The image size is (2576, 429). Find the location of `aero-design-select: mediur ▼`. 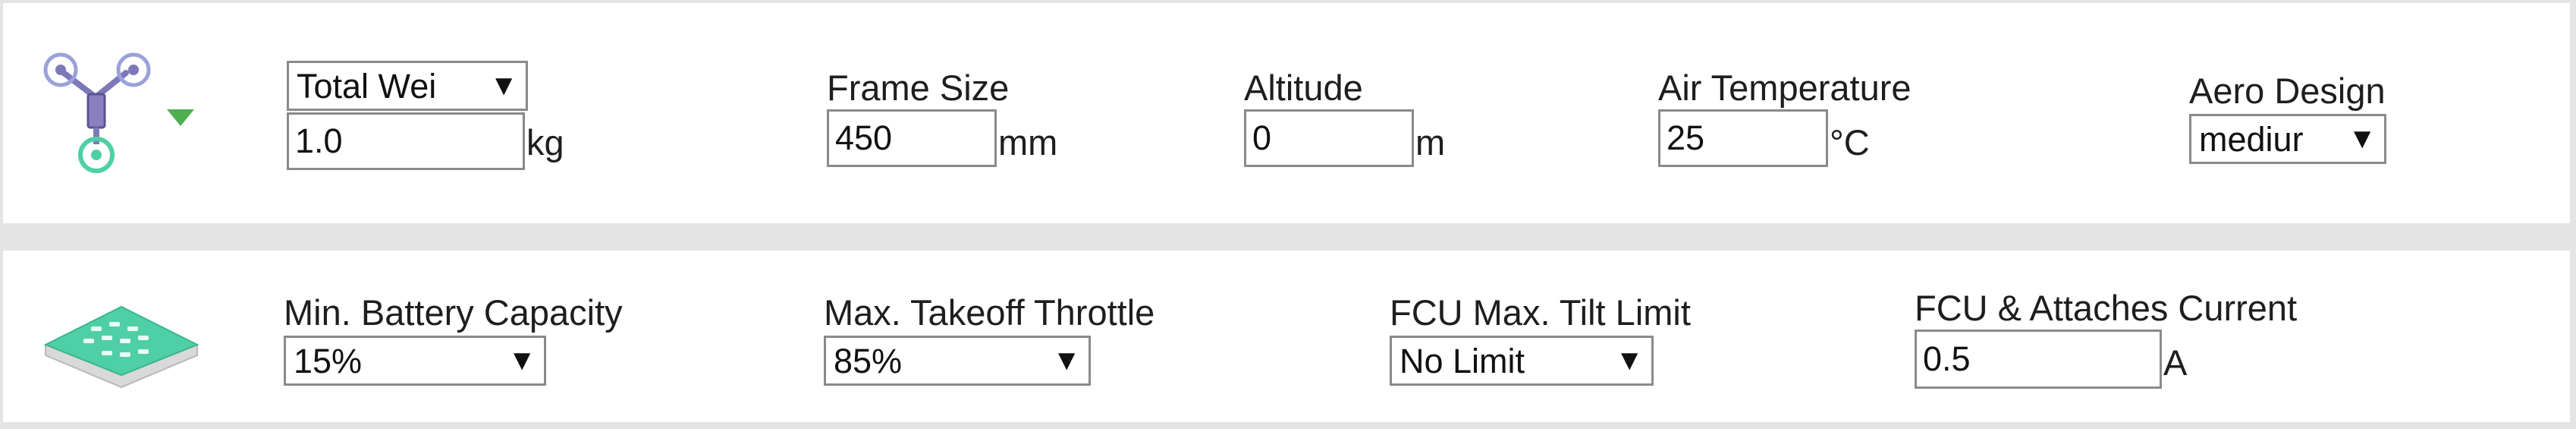

aero-design-select: mediur ▼ is located at coordinates (2287, 139).